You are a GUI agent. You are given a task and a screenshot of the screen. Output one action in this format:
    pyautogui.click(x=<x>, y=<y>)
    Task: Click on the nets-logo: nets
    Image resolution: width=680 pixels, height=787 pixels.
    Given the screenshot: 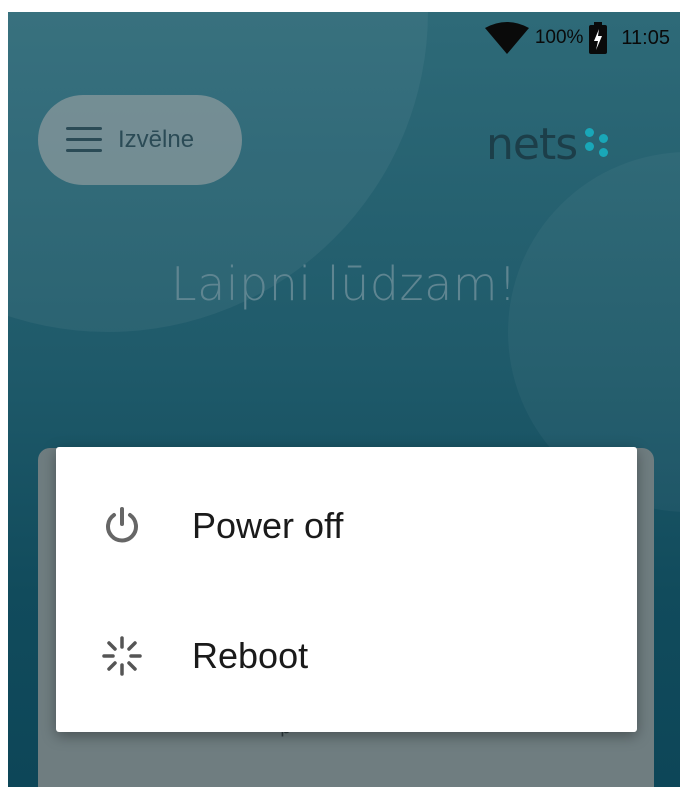 What is the action you would take?
    pyautogui.click(x=548, y=144)
    